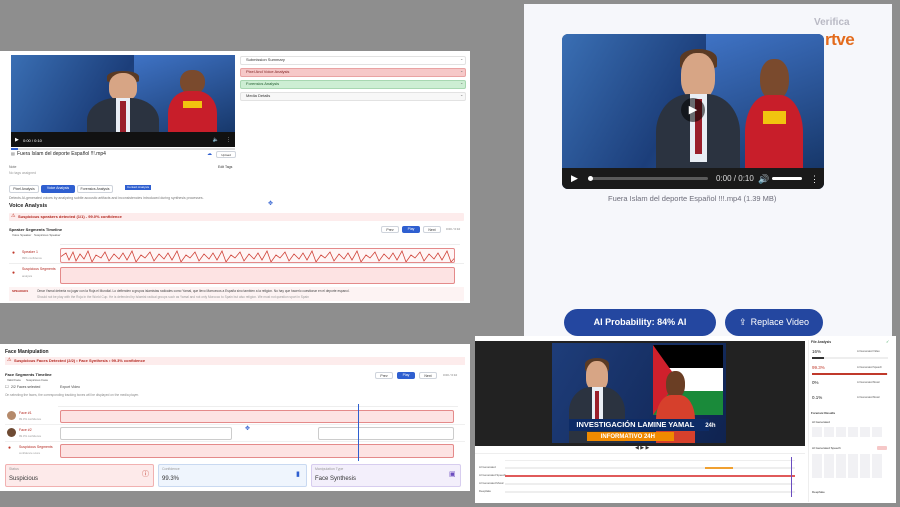 The image size is (900, 507). What do you see at coordinates (450, 375) in the screenshot?
I see `time-readout: 0:00 / 0:10` at bounding box center [450, 375].